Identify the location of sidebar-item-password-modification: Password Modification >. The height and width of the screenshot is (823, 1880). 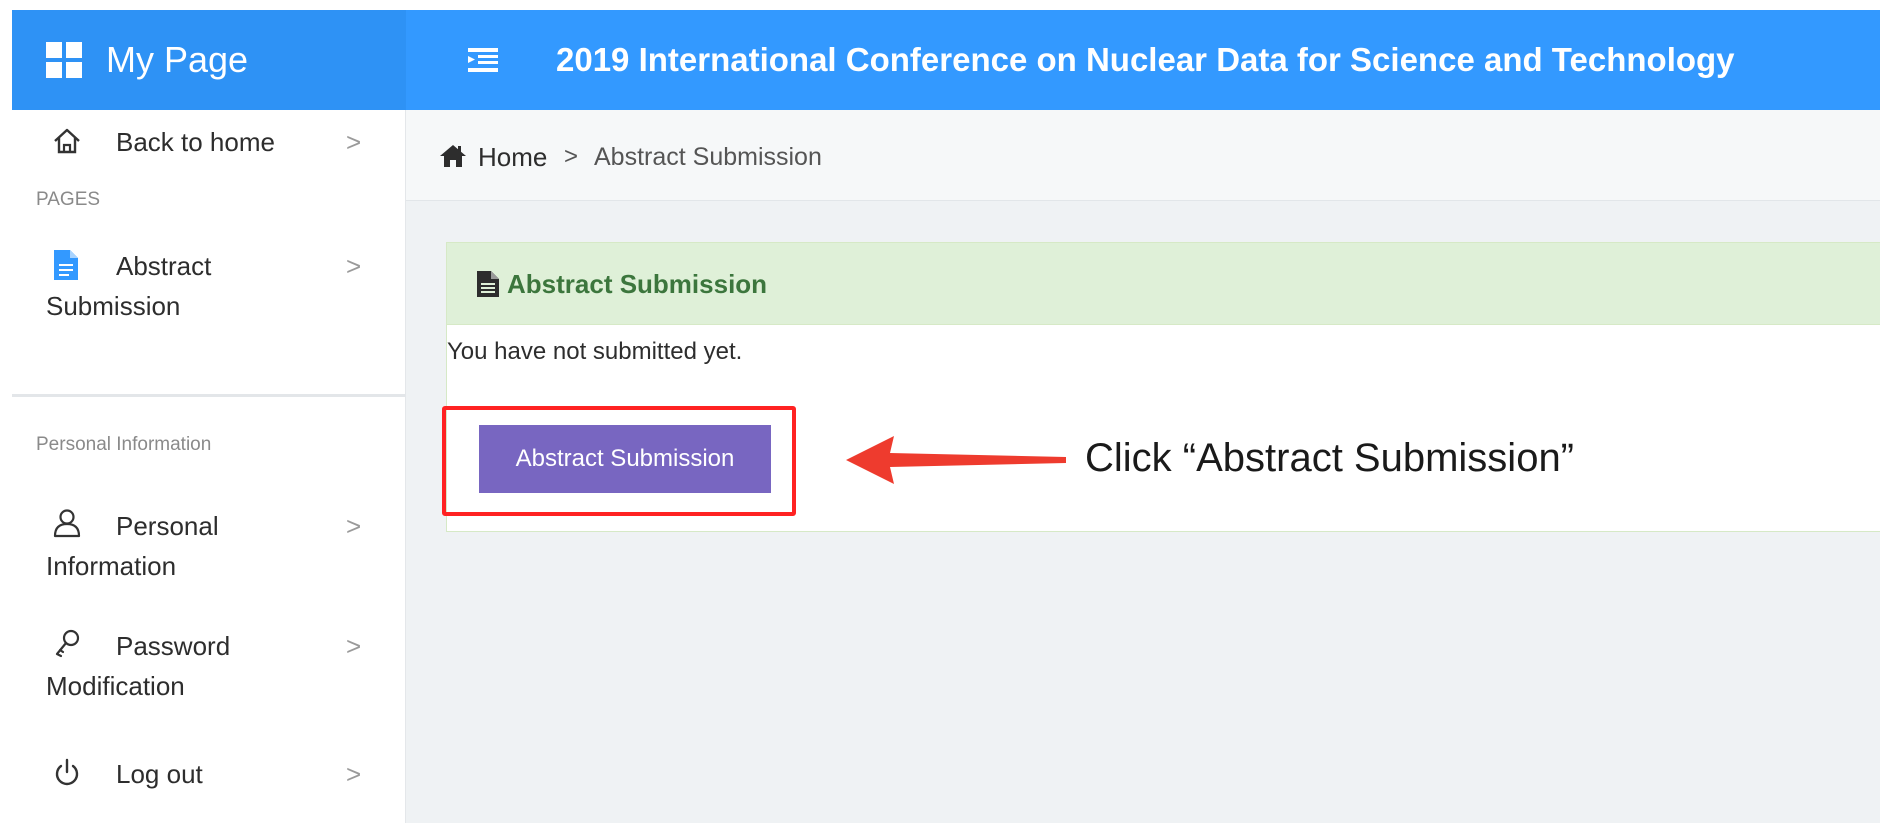
(208, 669).